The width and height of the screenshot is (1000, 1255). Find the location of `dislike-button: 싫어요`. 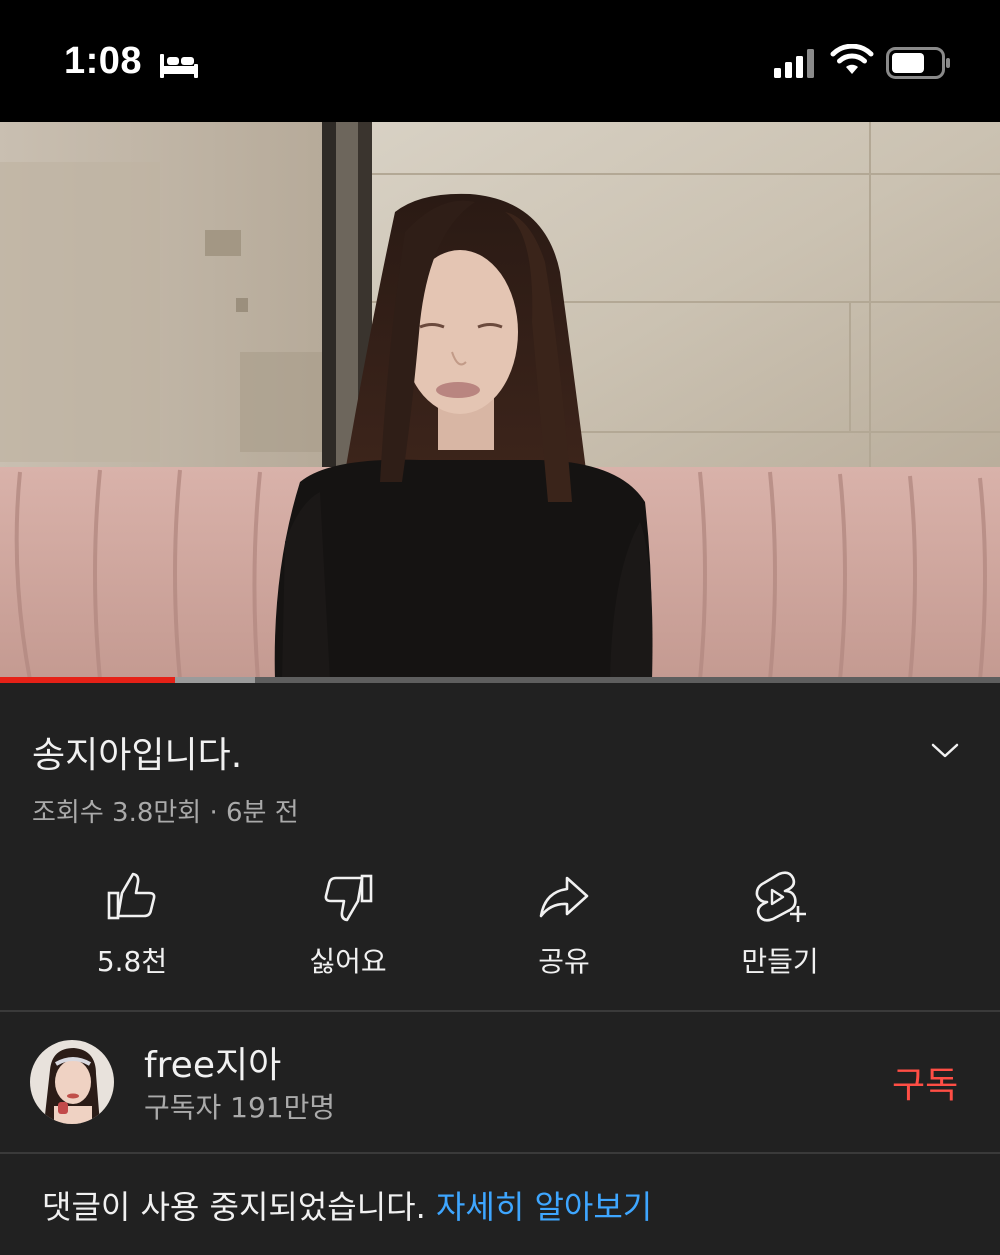

dislike-button: 싫어요 is located at coordinates (348, 928).